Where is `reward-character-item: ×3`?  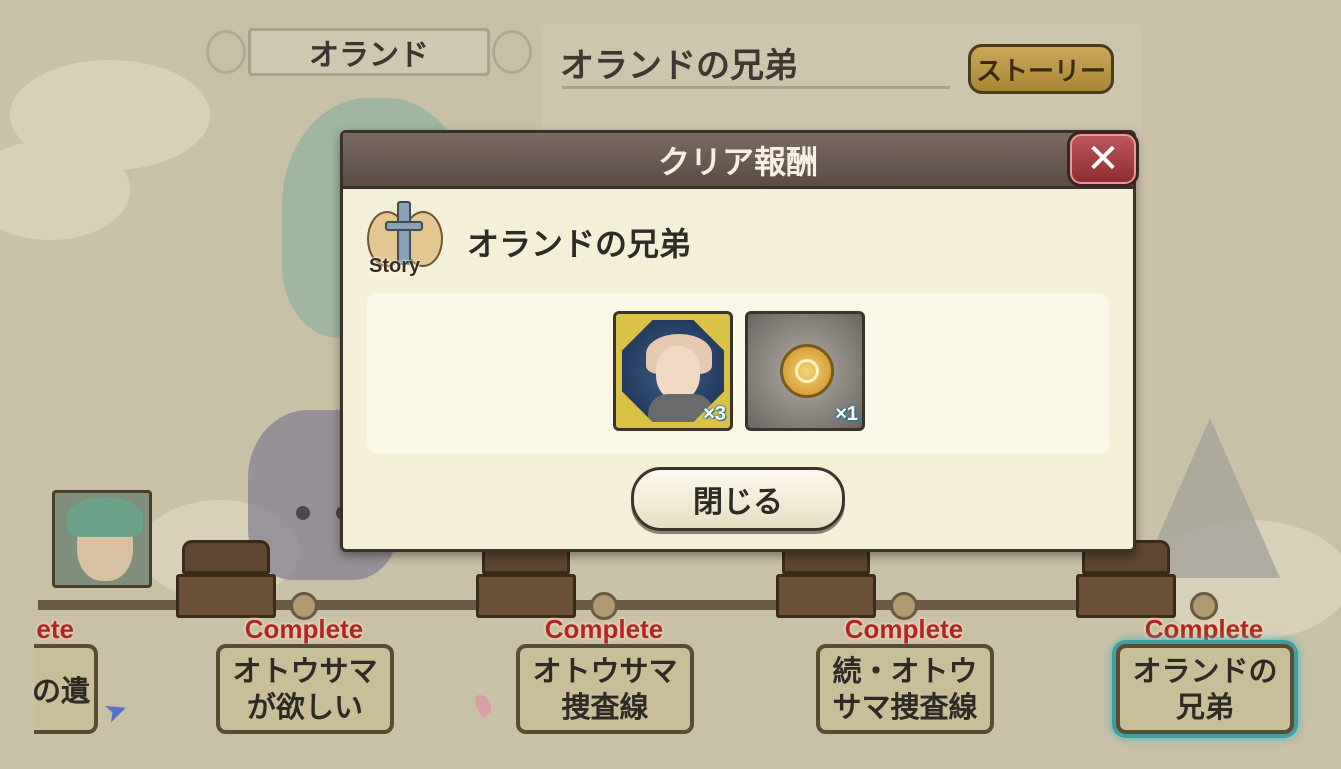
reward-character-item: ×3 is located at coordinates (673, 371).